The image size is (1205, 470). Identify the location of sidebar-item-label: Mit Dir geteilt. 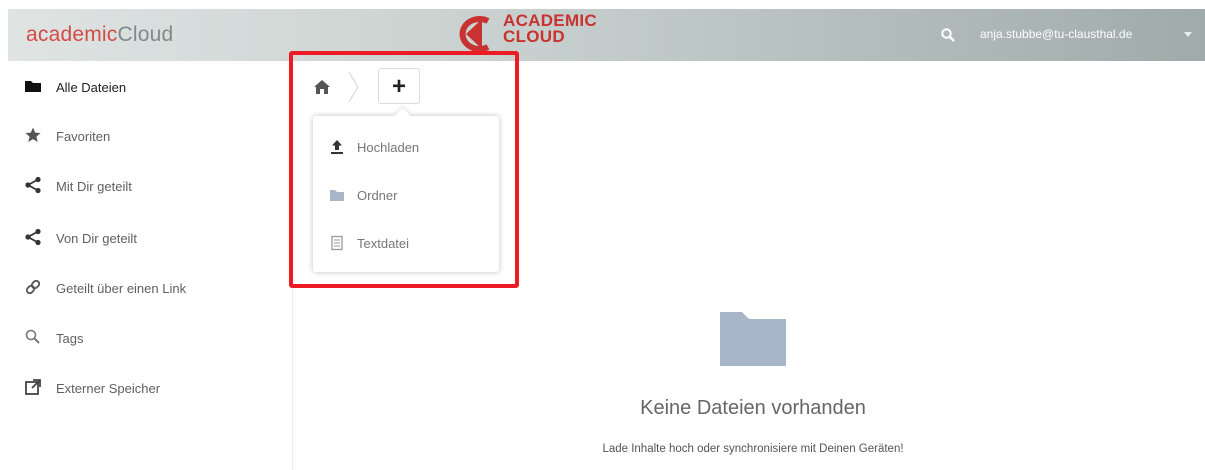
(94, 186).